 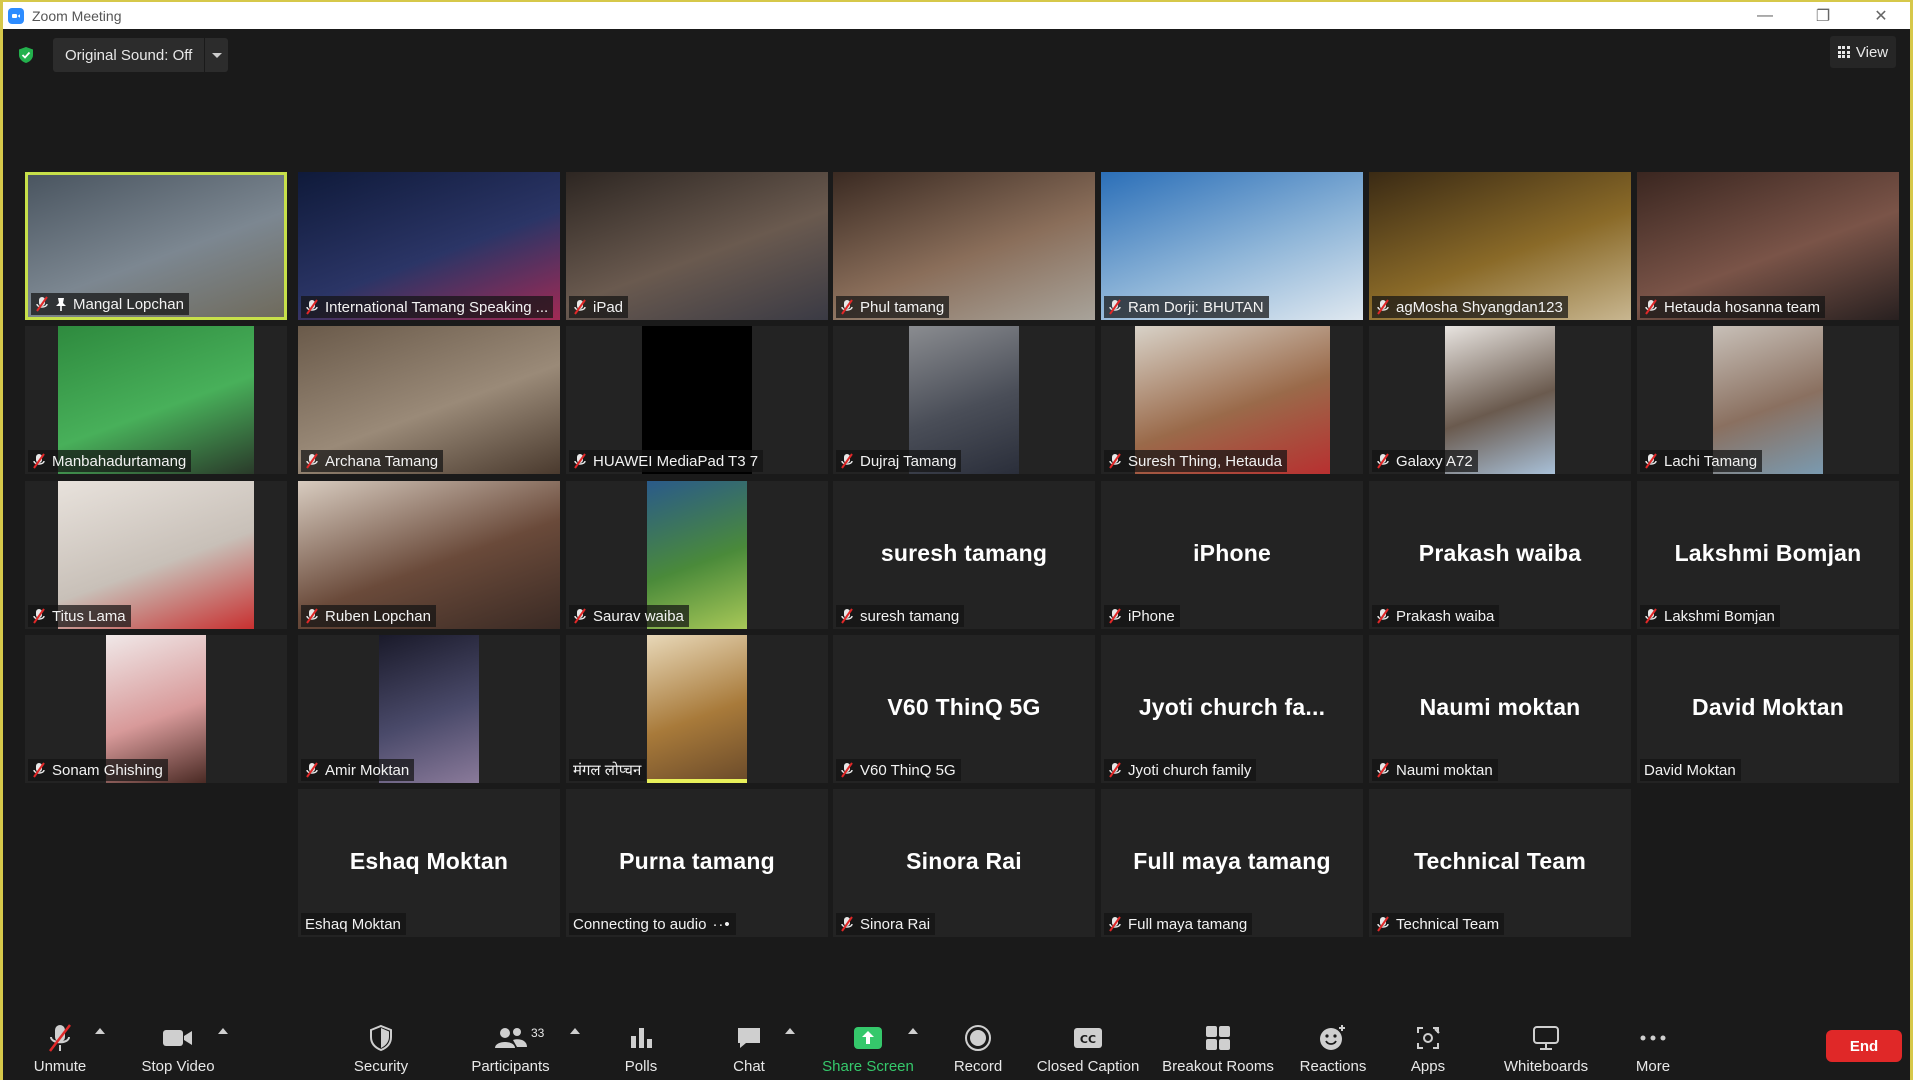 I want to click on participant-tile: Phul tamang, so click(x=964, y=246).